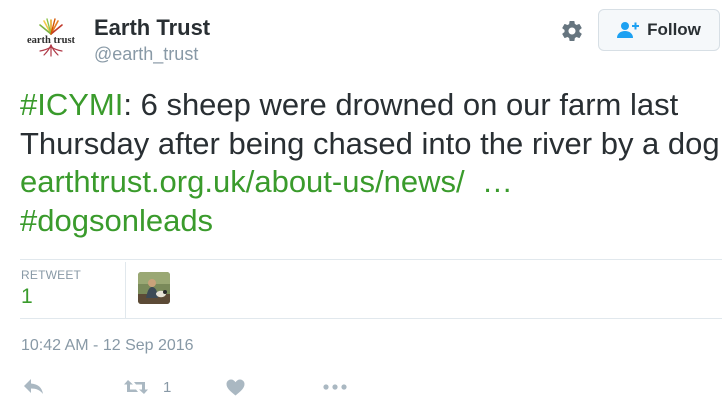 This screenshot has width=728, height=408. I want to click on hashtag-icymi: #ICYMI, so click(71, 104).